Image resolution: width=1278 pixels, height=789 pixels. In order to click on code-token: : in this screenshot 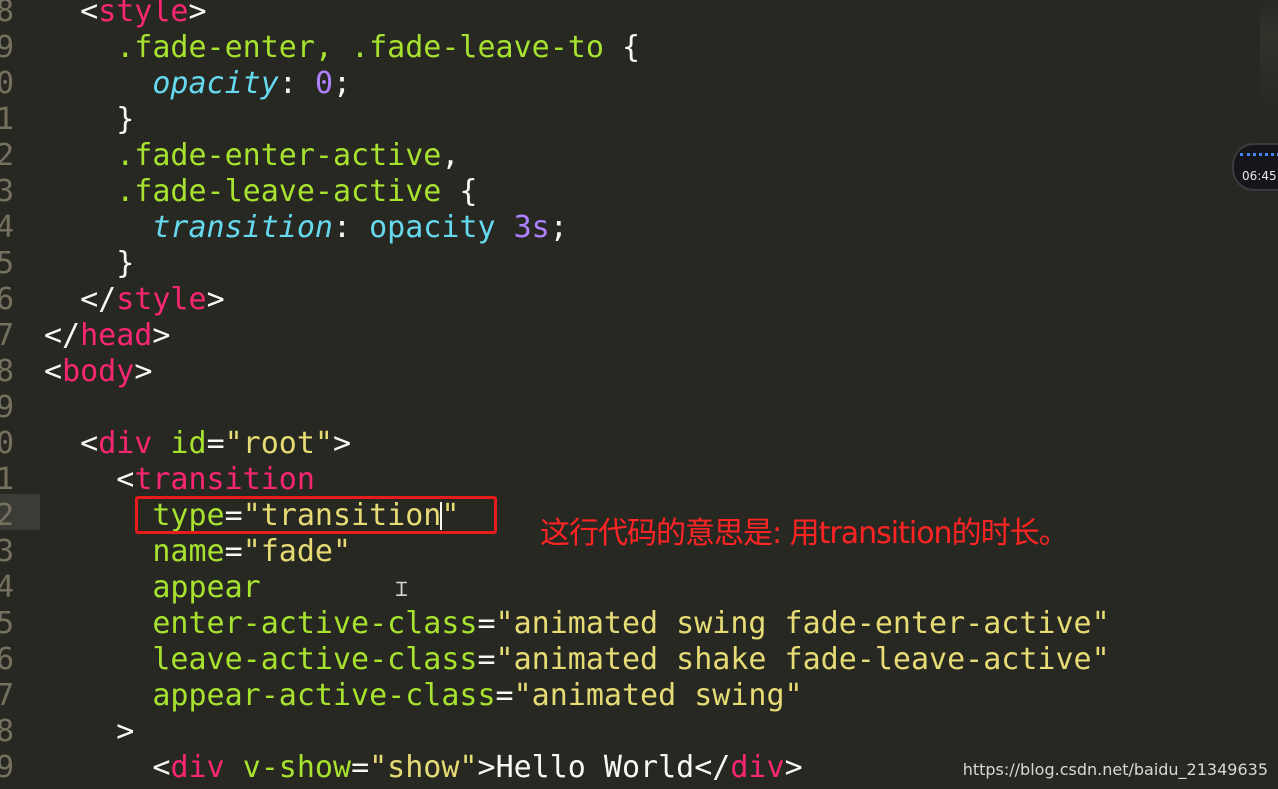, I will do `click(351, 227)`.